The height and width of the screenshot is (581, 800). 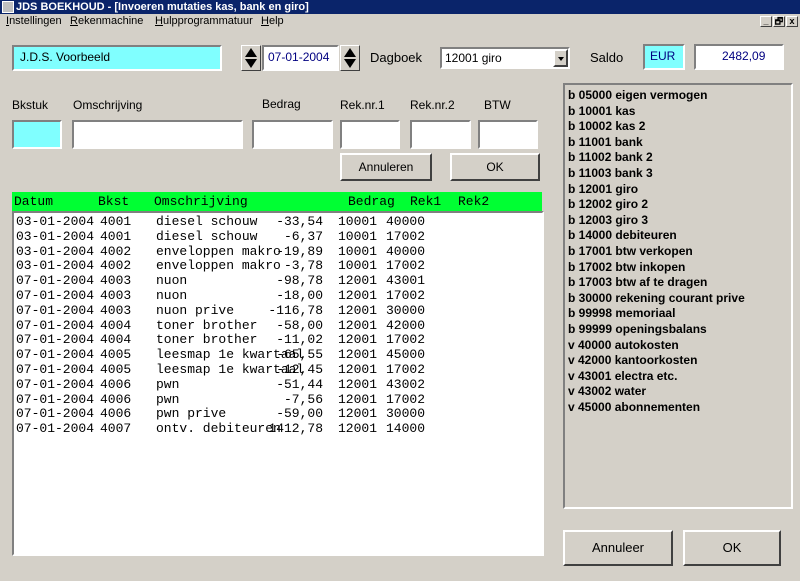 What do you see at coordinates (157, 134) in the screenshot?
I see `omschrijving-input` at bounding box center [157, 134].